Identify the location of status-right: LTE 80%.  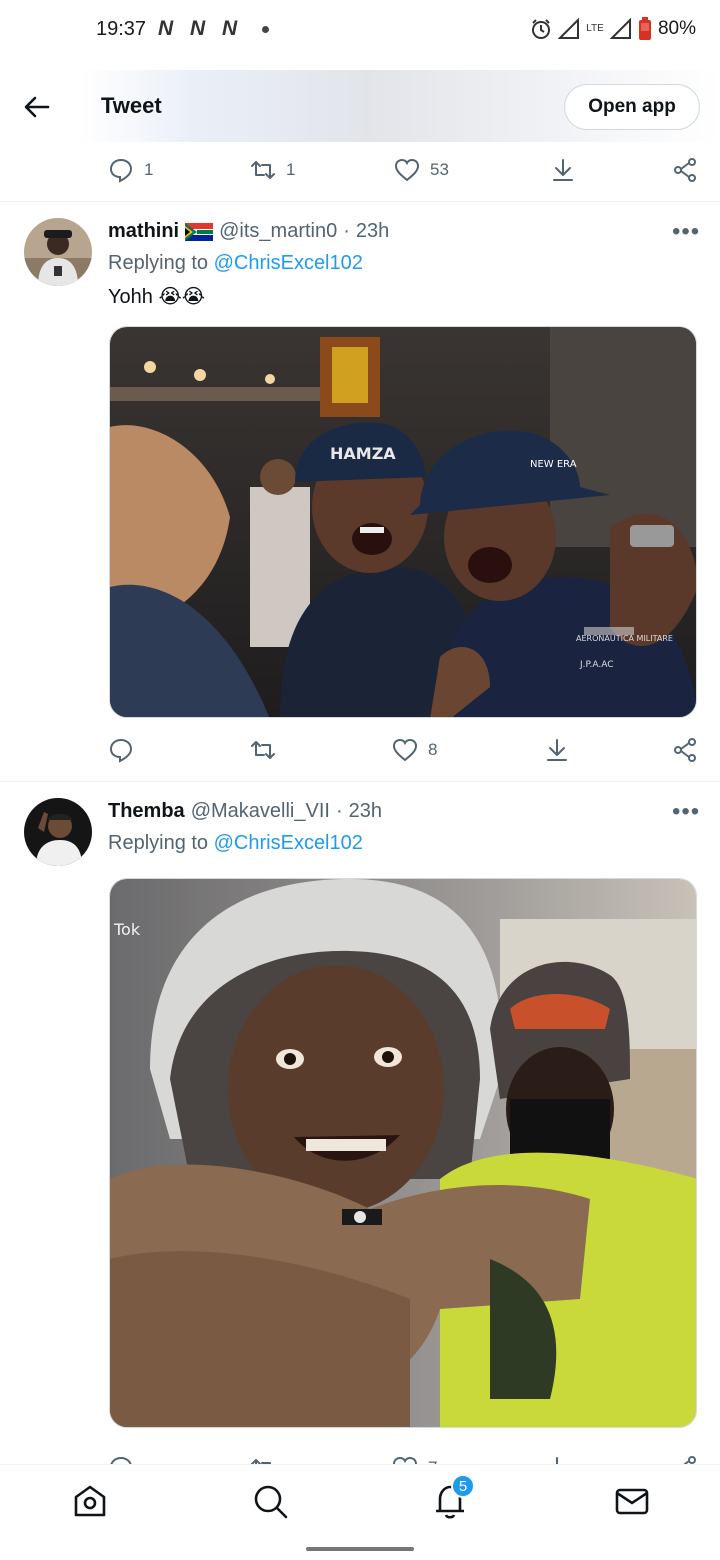
(613, 29).